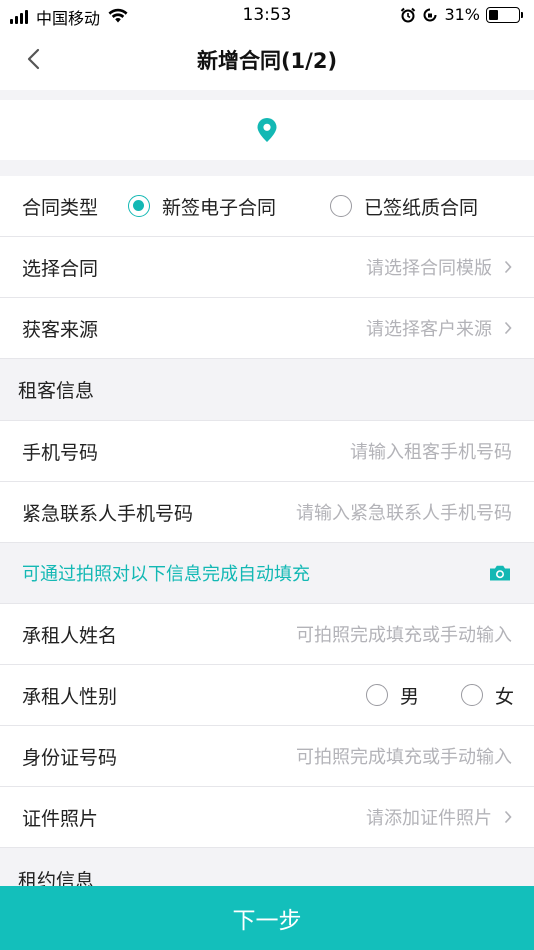 This screenshot has width=534, height=950. Describe the element at coordinates (404, 634) in the screenshot. I see `renter-name-input: 可拍照完成填充或手动输入` at that location.